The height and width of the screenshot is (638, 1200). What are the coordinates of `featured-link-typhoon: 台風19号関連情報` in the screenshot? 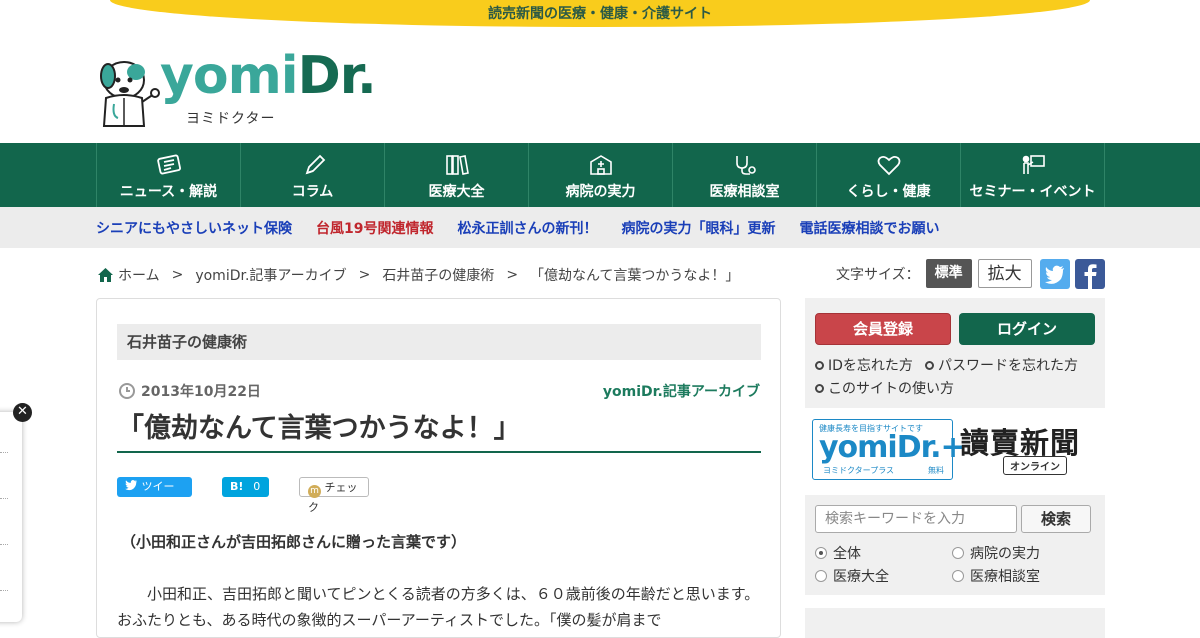 It's located at (374, 228).